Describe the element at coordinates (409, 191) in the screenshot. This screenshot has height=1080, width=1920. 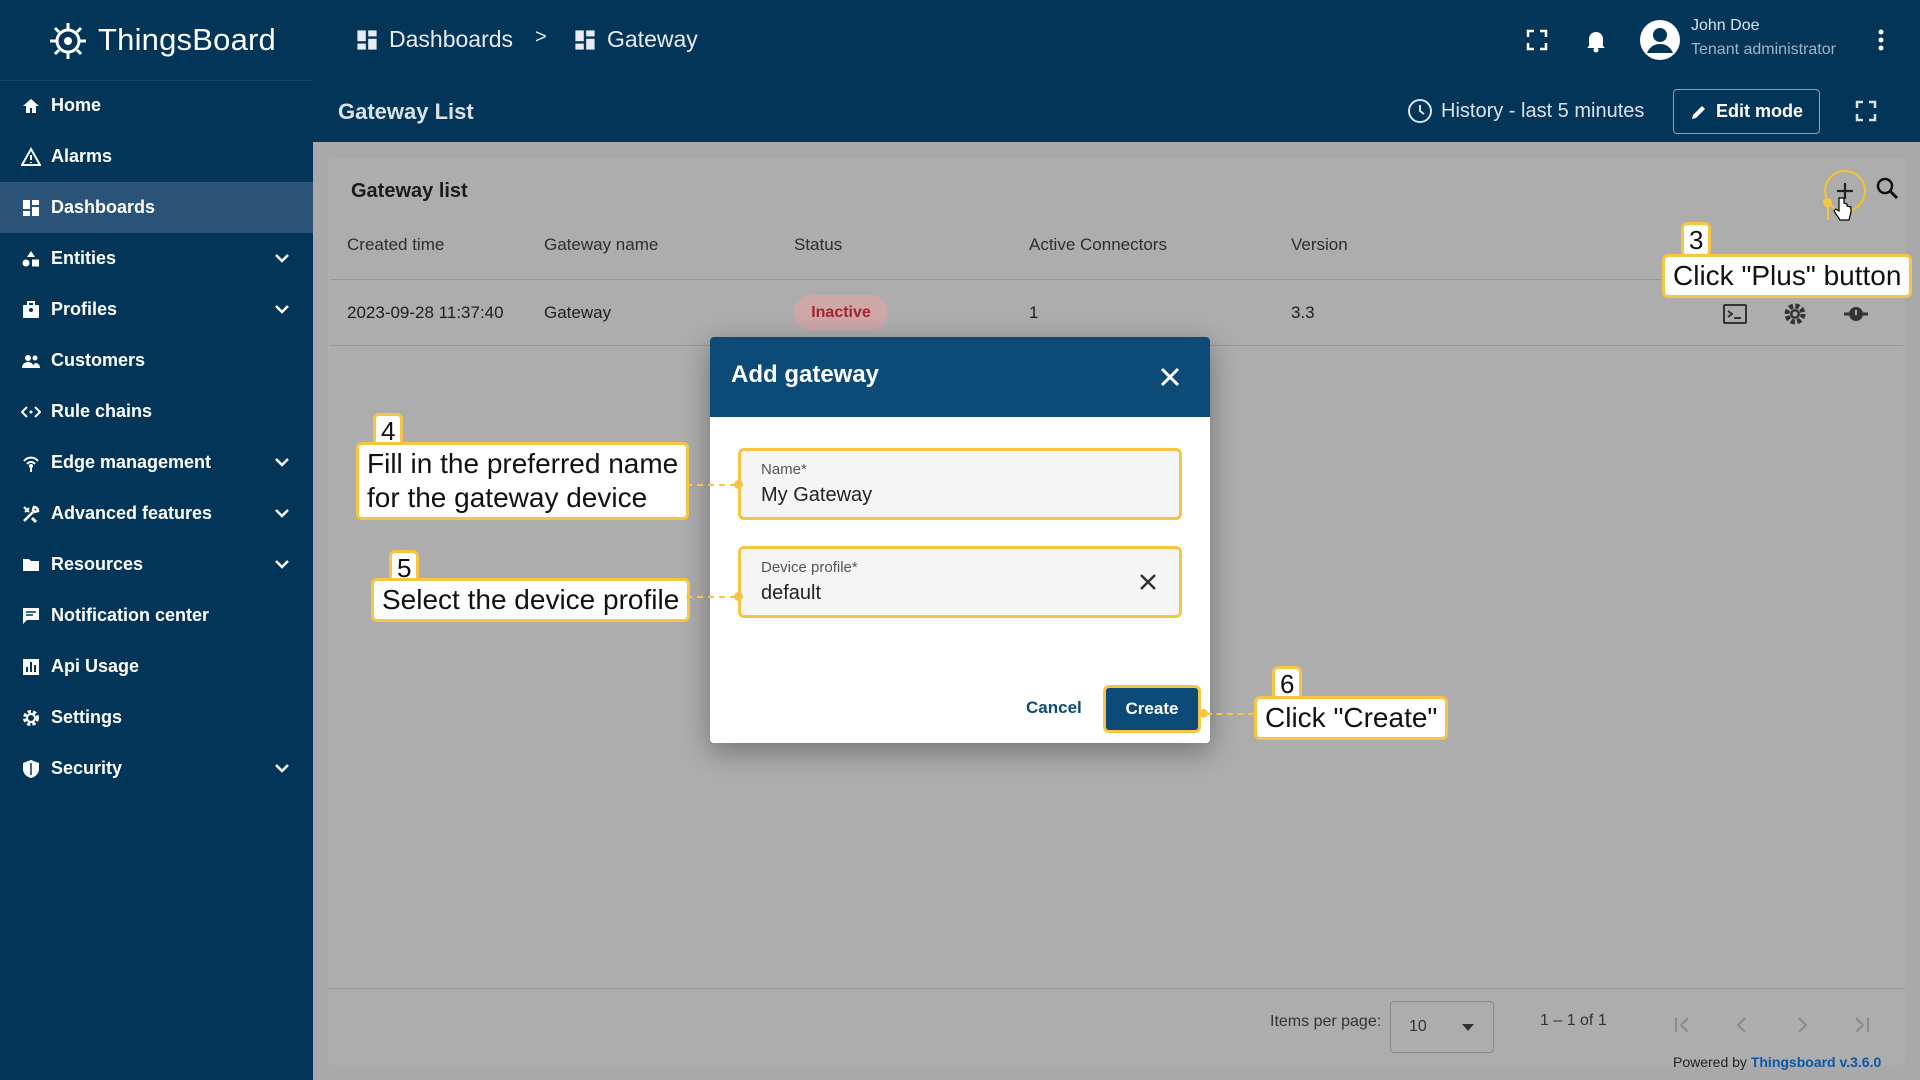
I see `widget-title: Gateway list` at that location.